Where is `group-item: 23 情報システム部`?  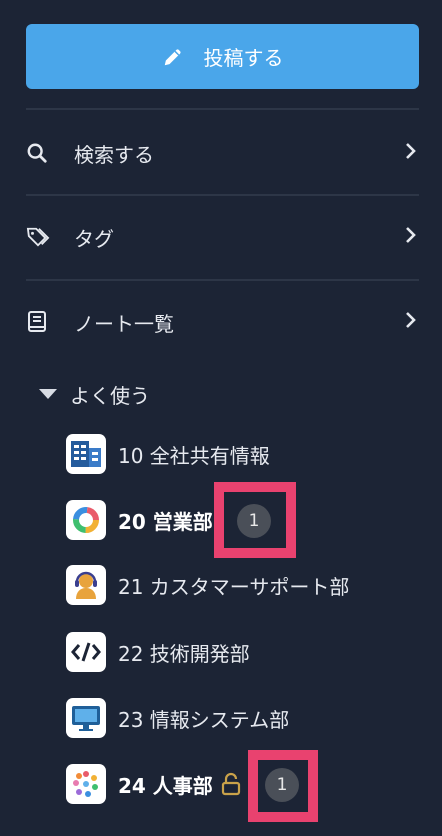 group-item: 23 情報システム部 is located at coordinates (246, 718).